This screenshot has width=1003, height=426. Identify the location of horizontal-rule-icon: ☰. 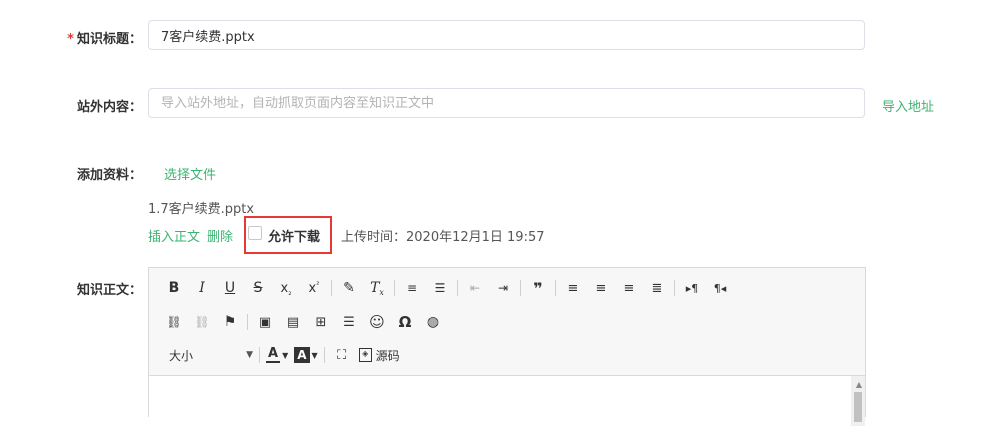
(349, 322).